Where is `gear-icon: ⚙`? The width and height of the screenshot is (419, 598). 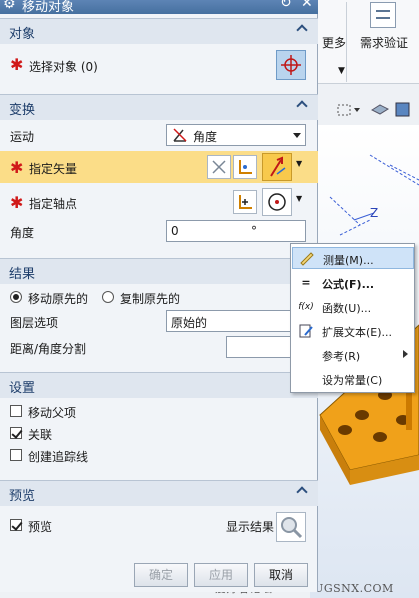 gear-icon: ⚙ is located at coordinates (9, 6).